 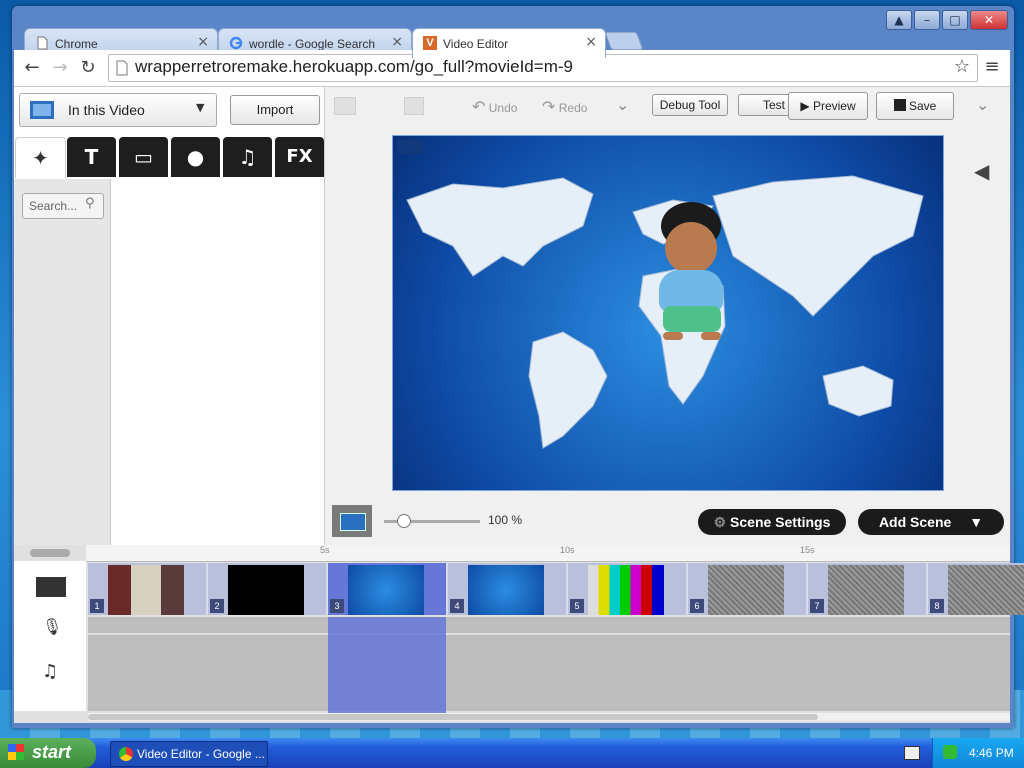 What do you see at coordinates (404, 521) in the screenshot?
I see `zoom-slider-knob` at bounding box center [404, 521].